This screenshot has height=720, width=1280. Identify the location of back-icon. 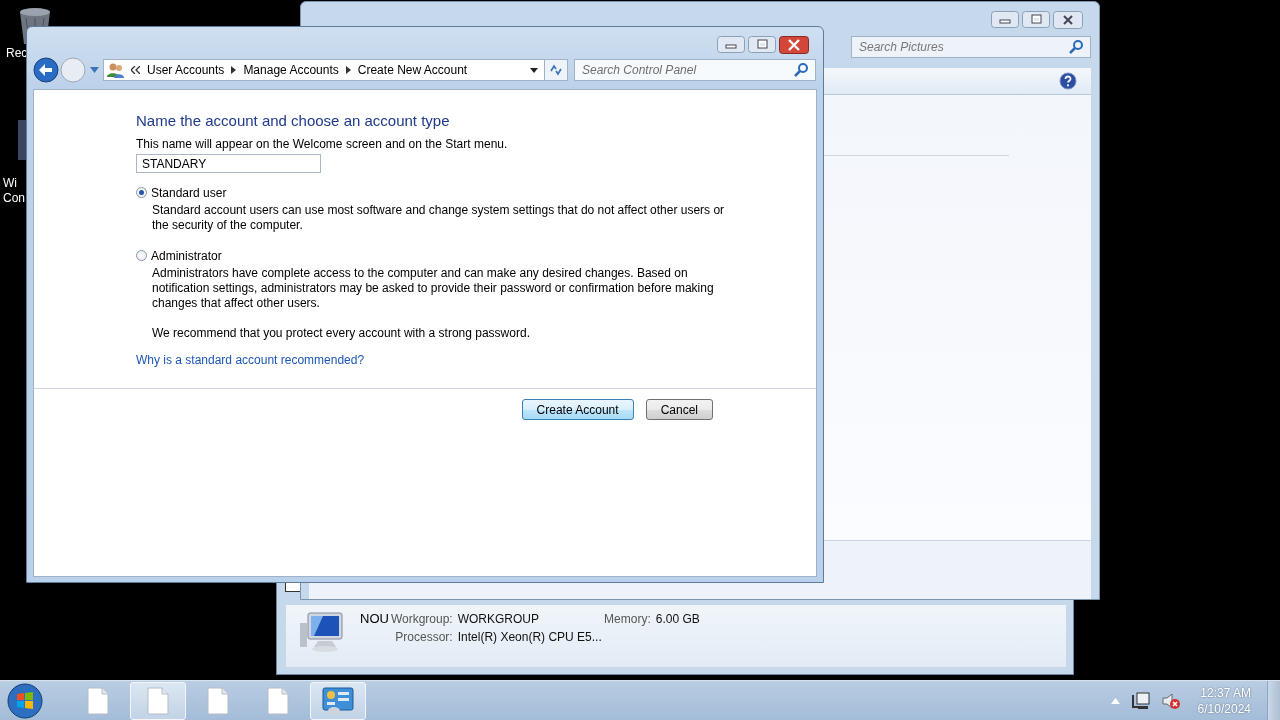
(46, 70).